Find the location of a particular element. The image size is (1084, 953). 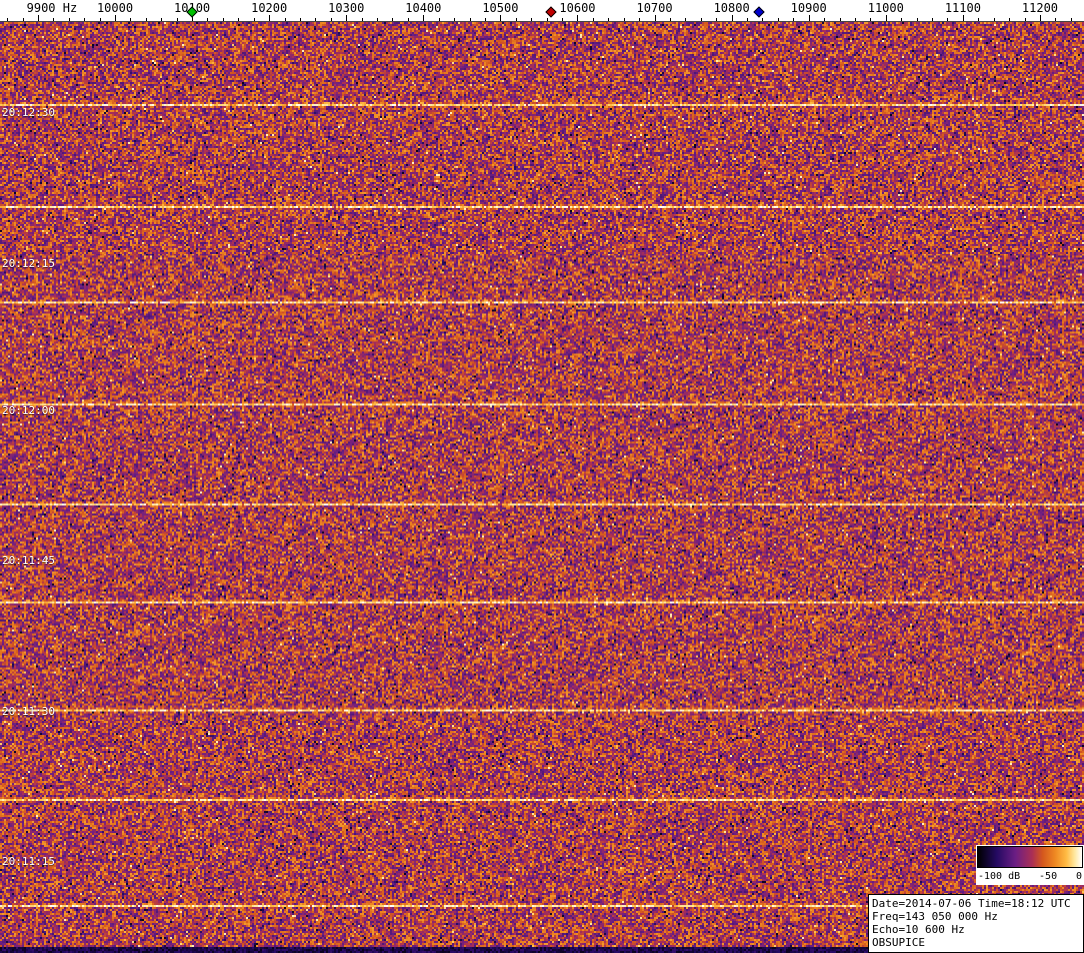

freq-axis-label: 10300 is located at coordinates (346, 8).